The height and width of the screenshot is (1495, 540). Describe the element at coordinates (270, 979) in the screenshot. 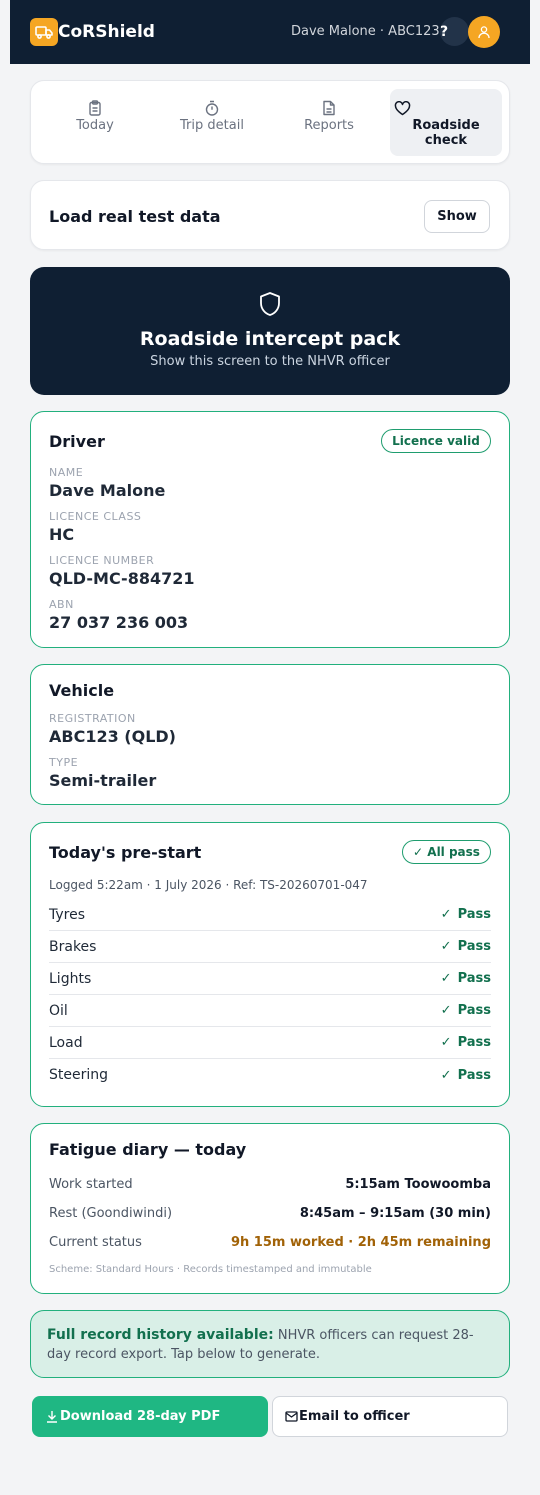

I see `check-row: Lights ✓ Pass` at that location.